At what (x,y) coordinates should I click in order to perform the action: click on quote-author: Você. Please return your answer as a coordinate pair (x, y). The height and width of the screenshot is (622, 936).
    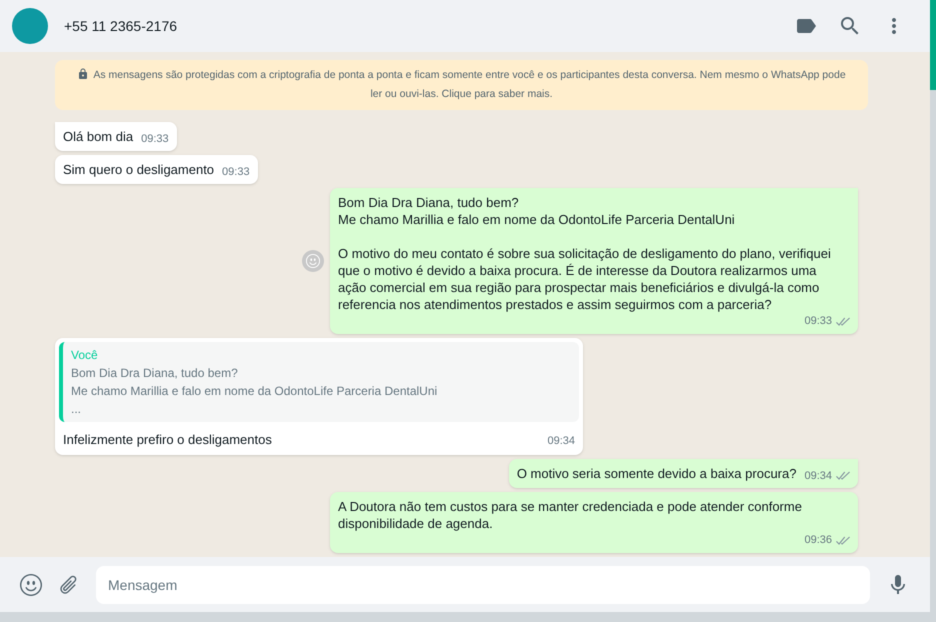
    Looking at the image, I should click on (85, 355).